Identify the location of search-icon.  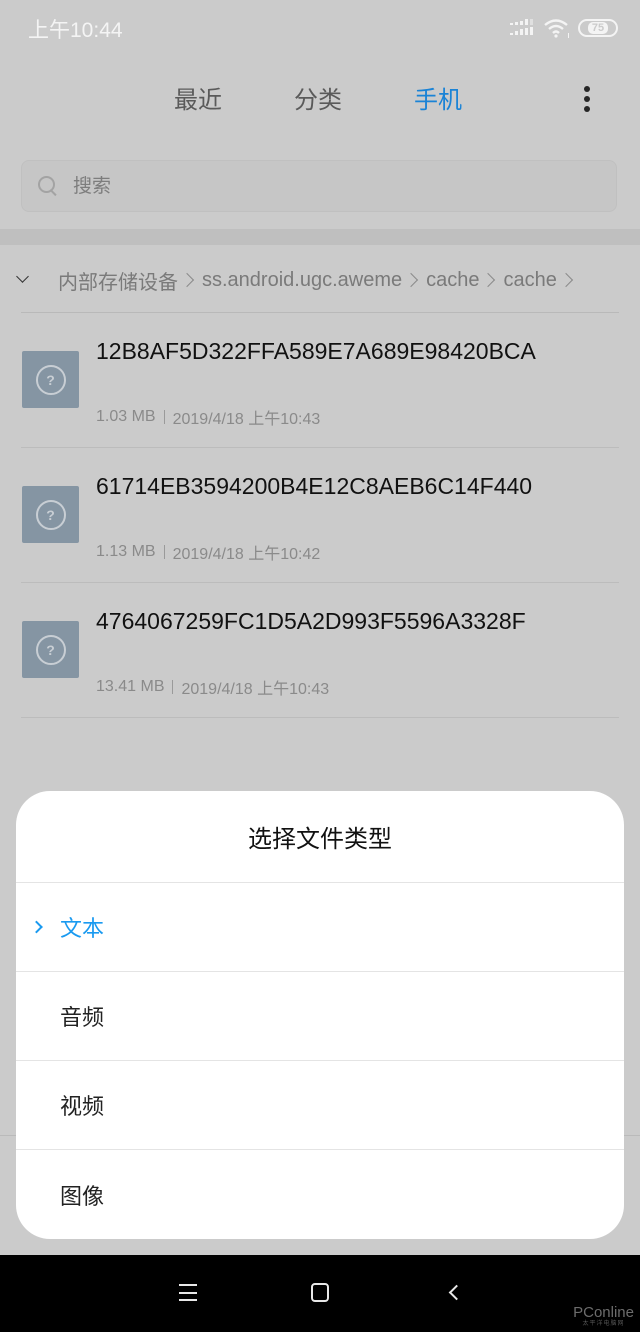
(48, 186).